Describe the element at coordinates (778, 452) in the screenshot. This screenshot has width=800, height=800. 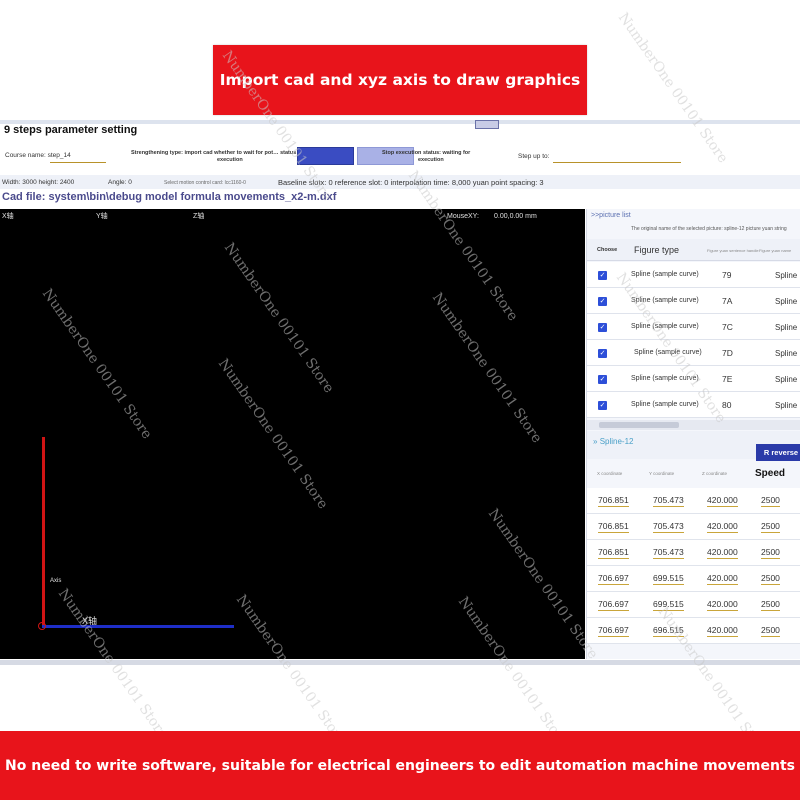
I see `reverse-button: R reverse` at that location.